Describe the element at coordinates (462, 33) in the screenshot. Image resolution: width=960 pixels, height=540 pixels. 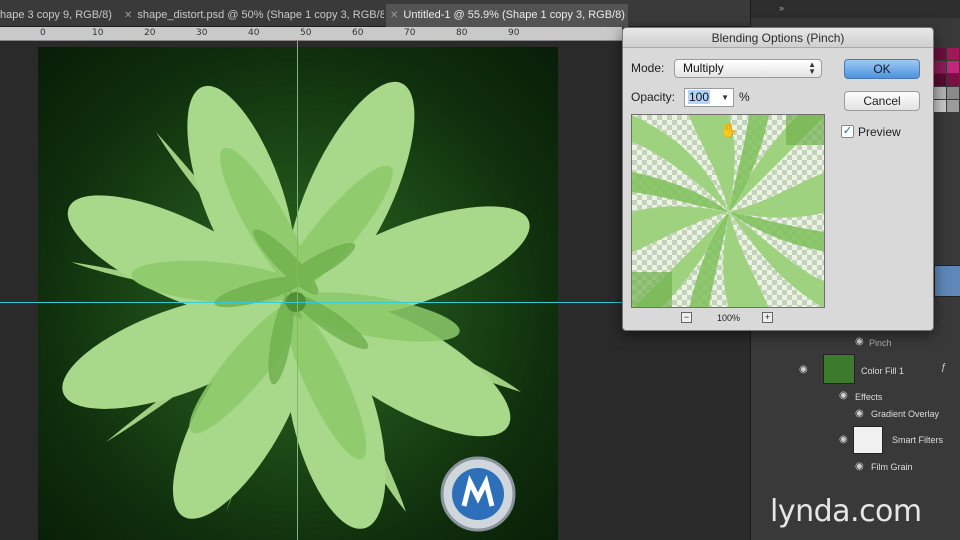
I see `ruler-label: 80` at that location.